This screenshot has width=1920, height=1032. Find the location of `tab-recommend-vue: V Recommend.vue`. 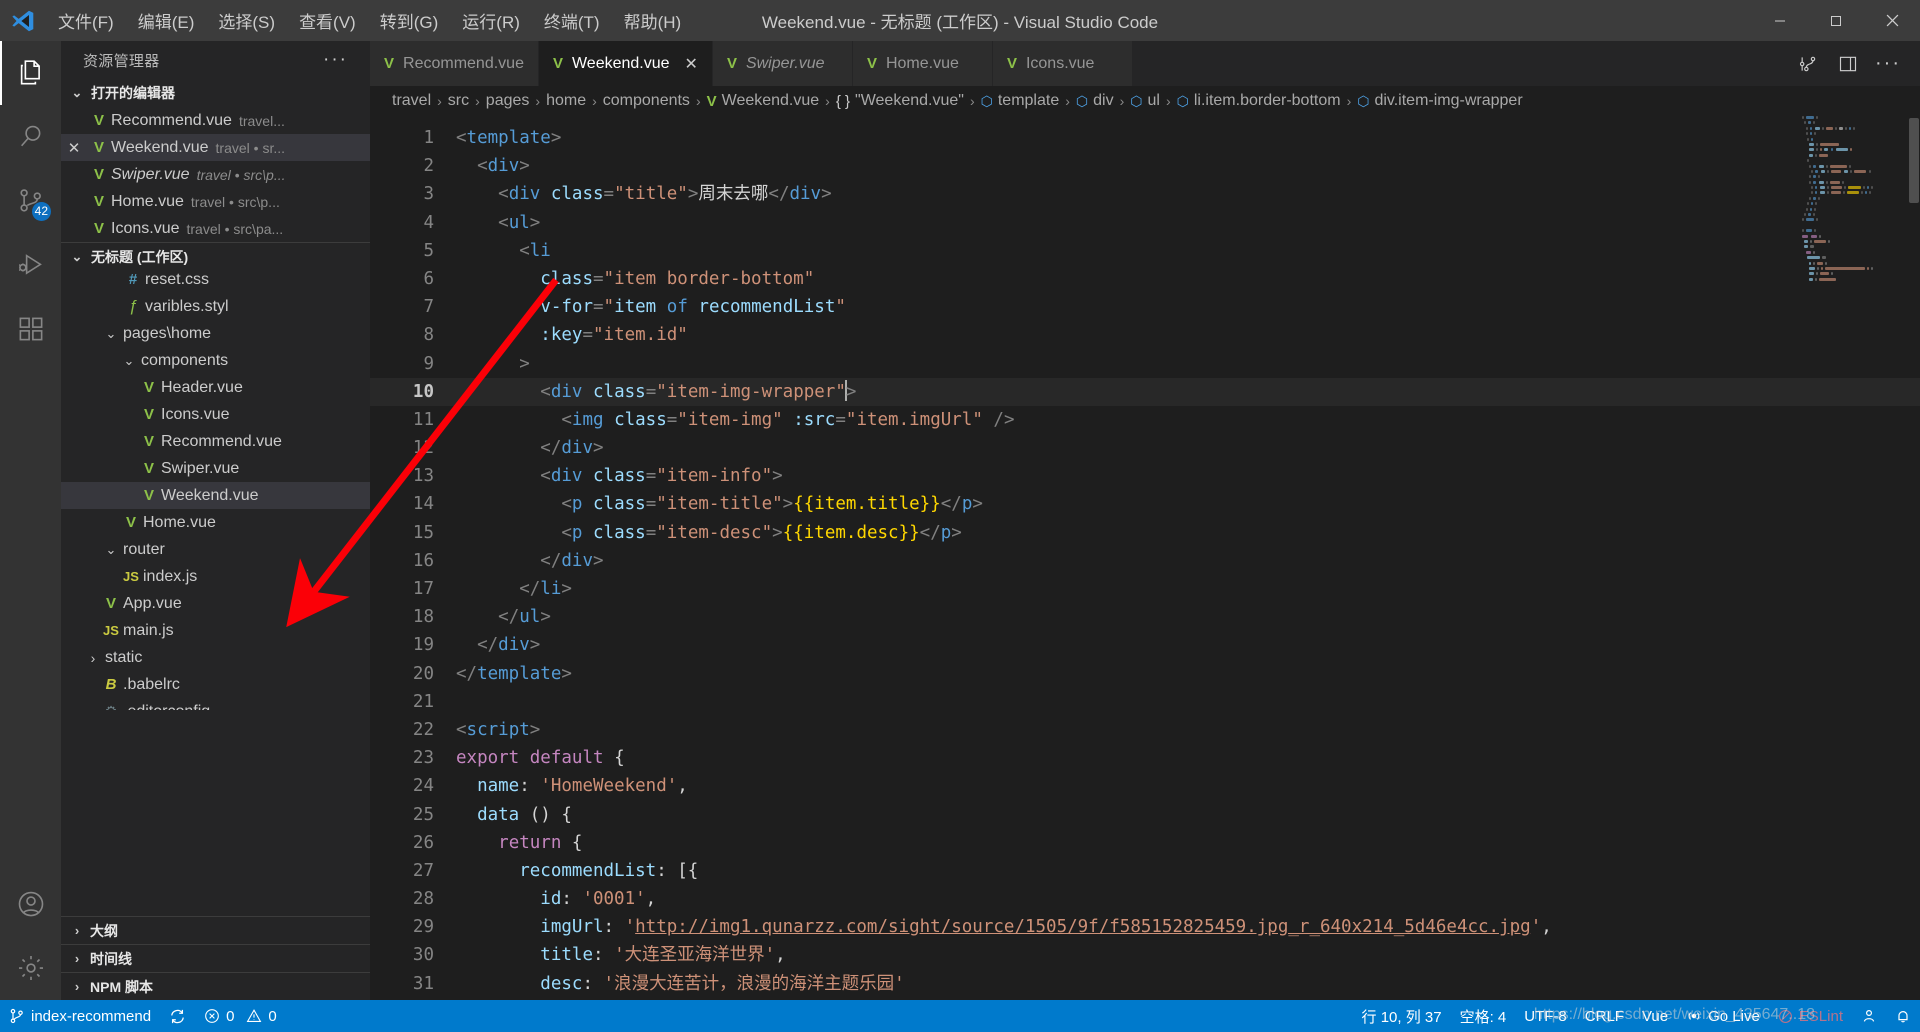

tab-recommend-vue: V Recommend.vue is located at coordinates (454, 63).